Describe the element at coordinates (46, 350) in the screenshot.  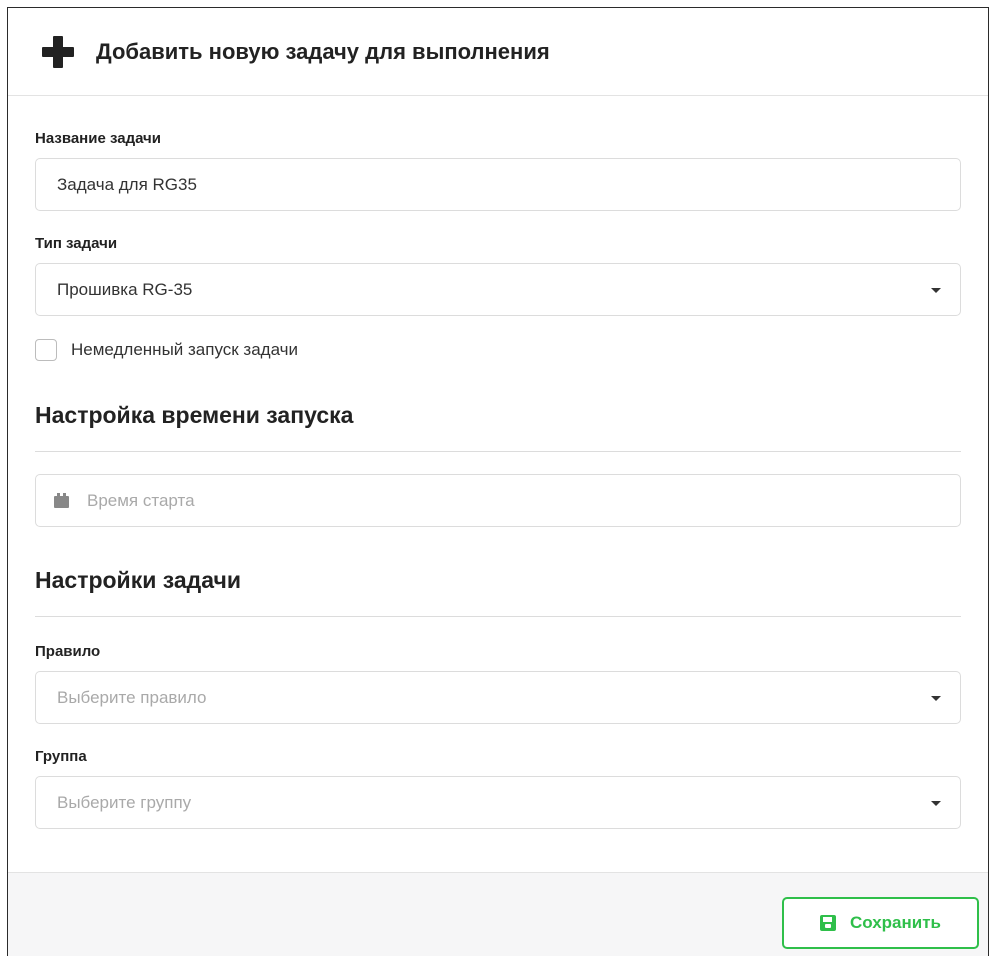
I see `immediate-start-checkbox` at that location.